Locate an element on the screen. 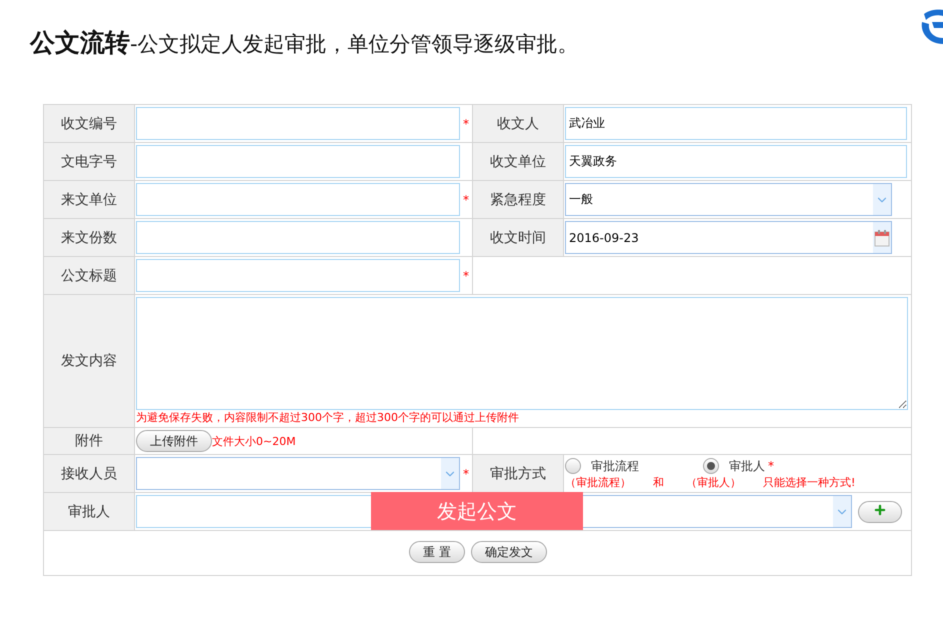  text-field: 天翼政务 is located at coordinates (736, 161).